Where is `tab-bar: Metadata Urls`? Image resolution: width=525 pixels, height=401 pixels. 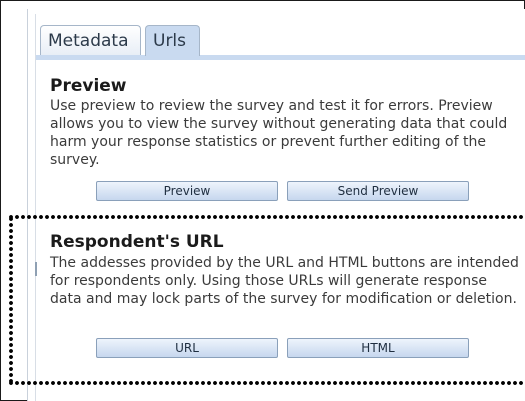 tab-bar: Metadata Urls is located at coordinates (280, 37).